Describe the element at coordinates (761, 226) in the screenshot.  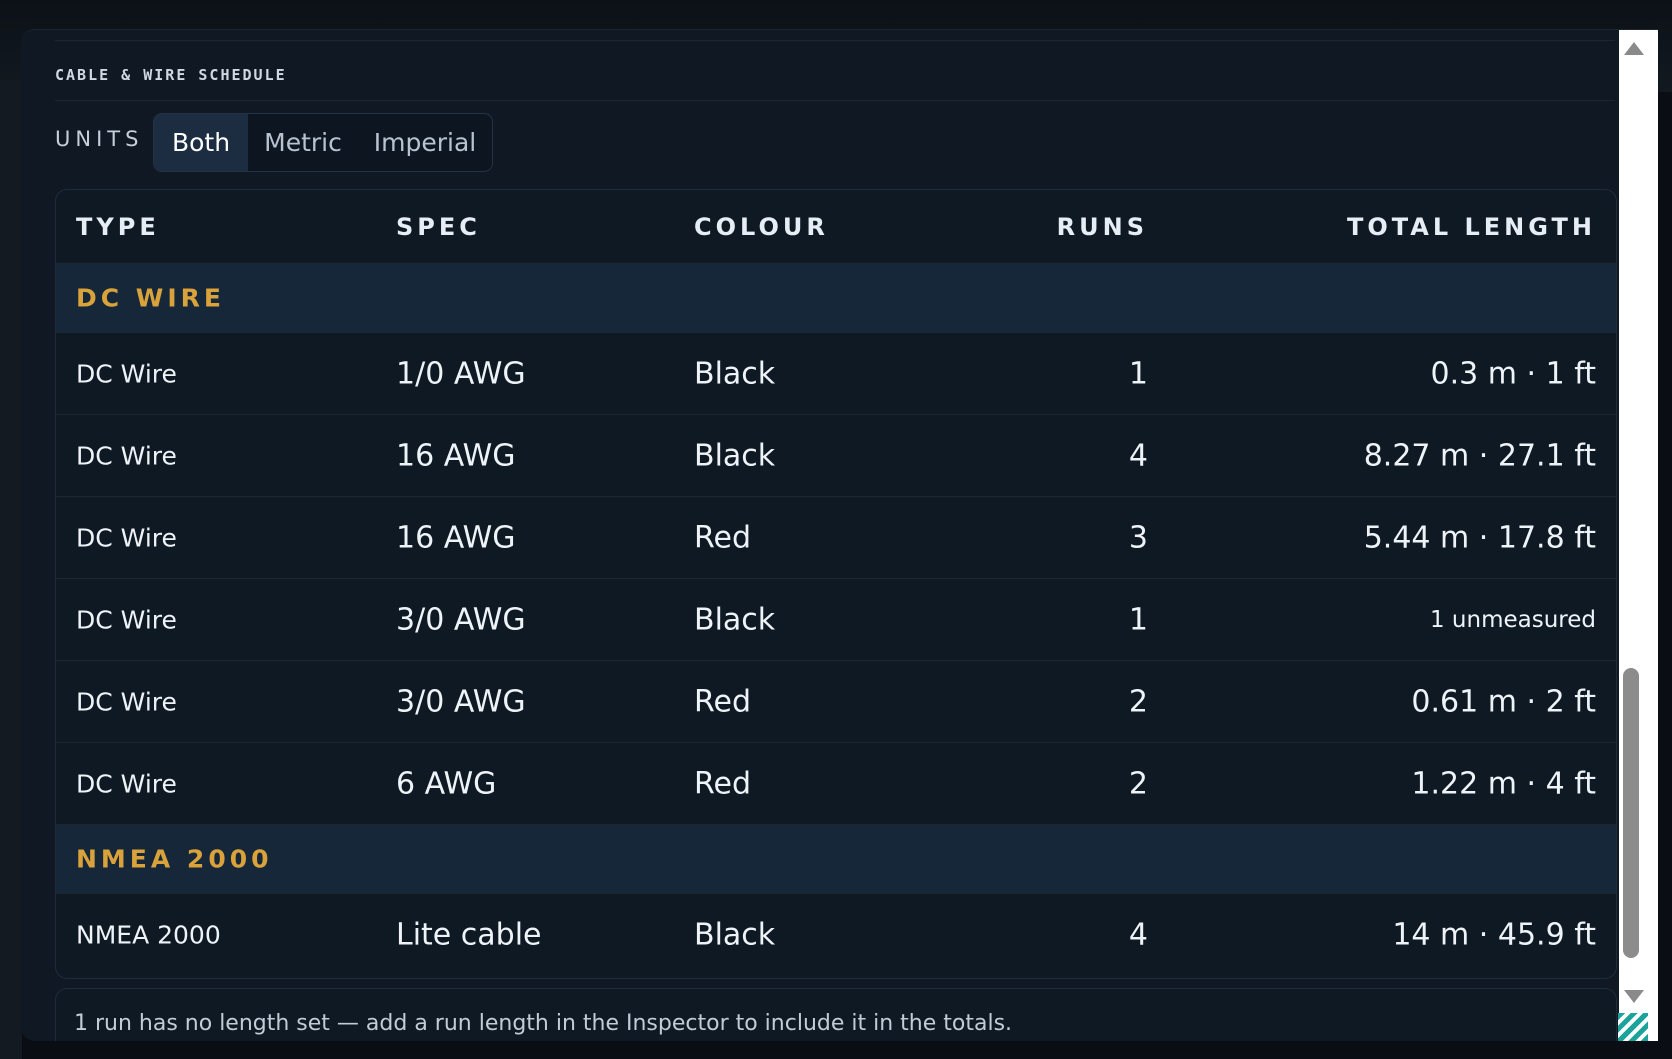
I see `column-header-colour: COLOUR` at that location.